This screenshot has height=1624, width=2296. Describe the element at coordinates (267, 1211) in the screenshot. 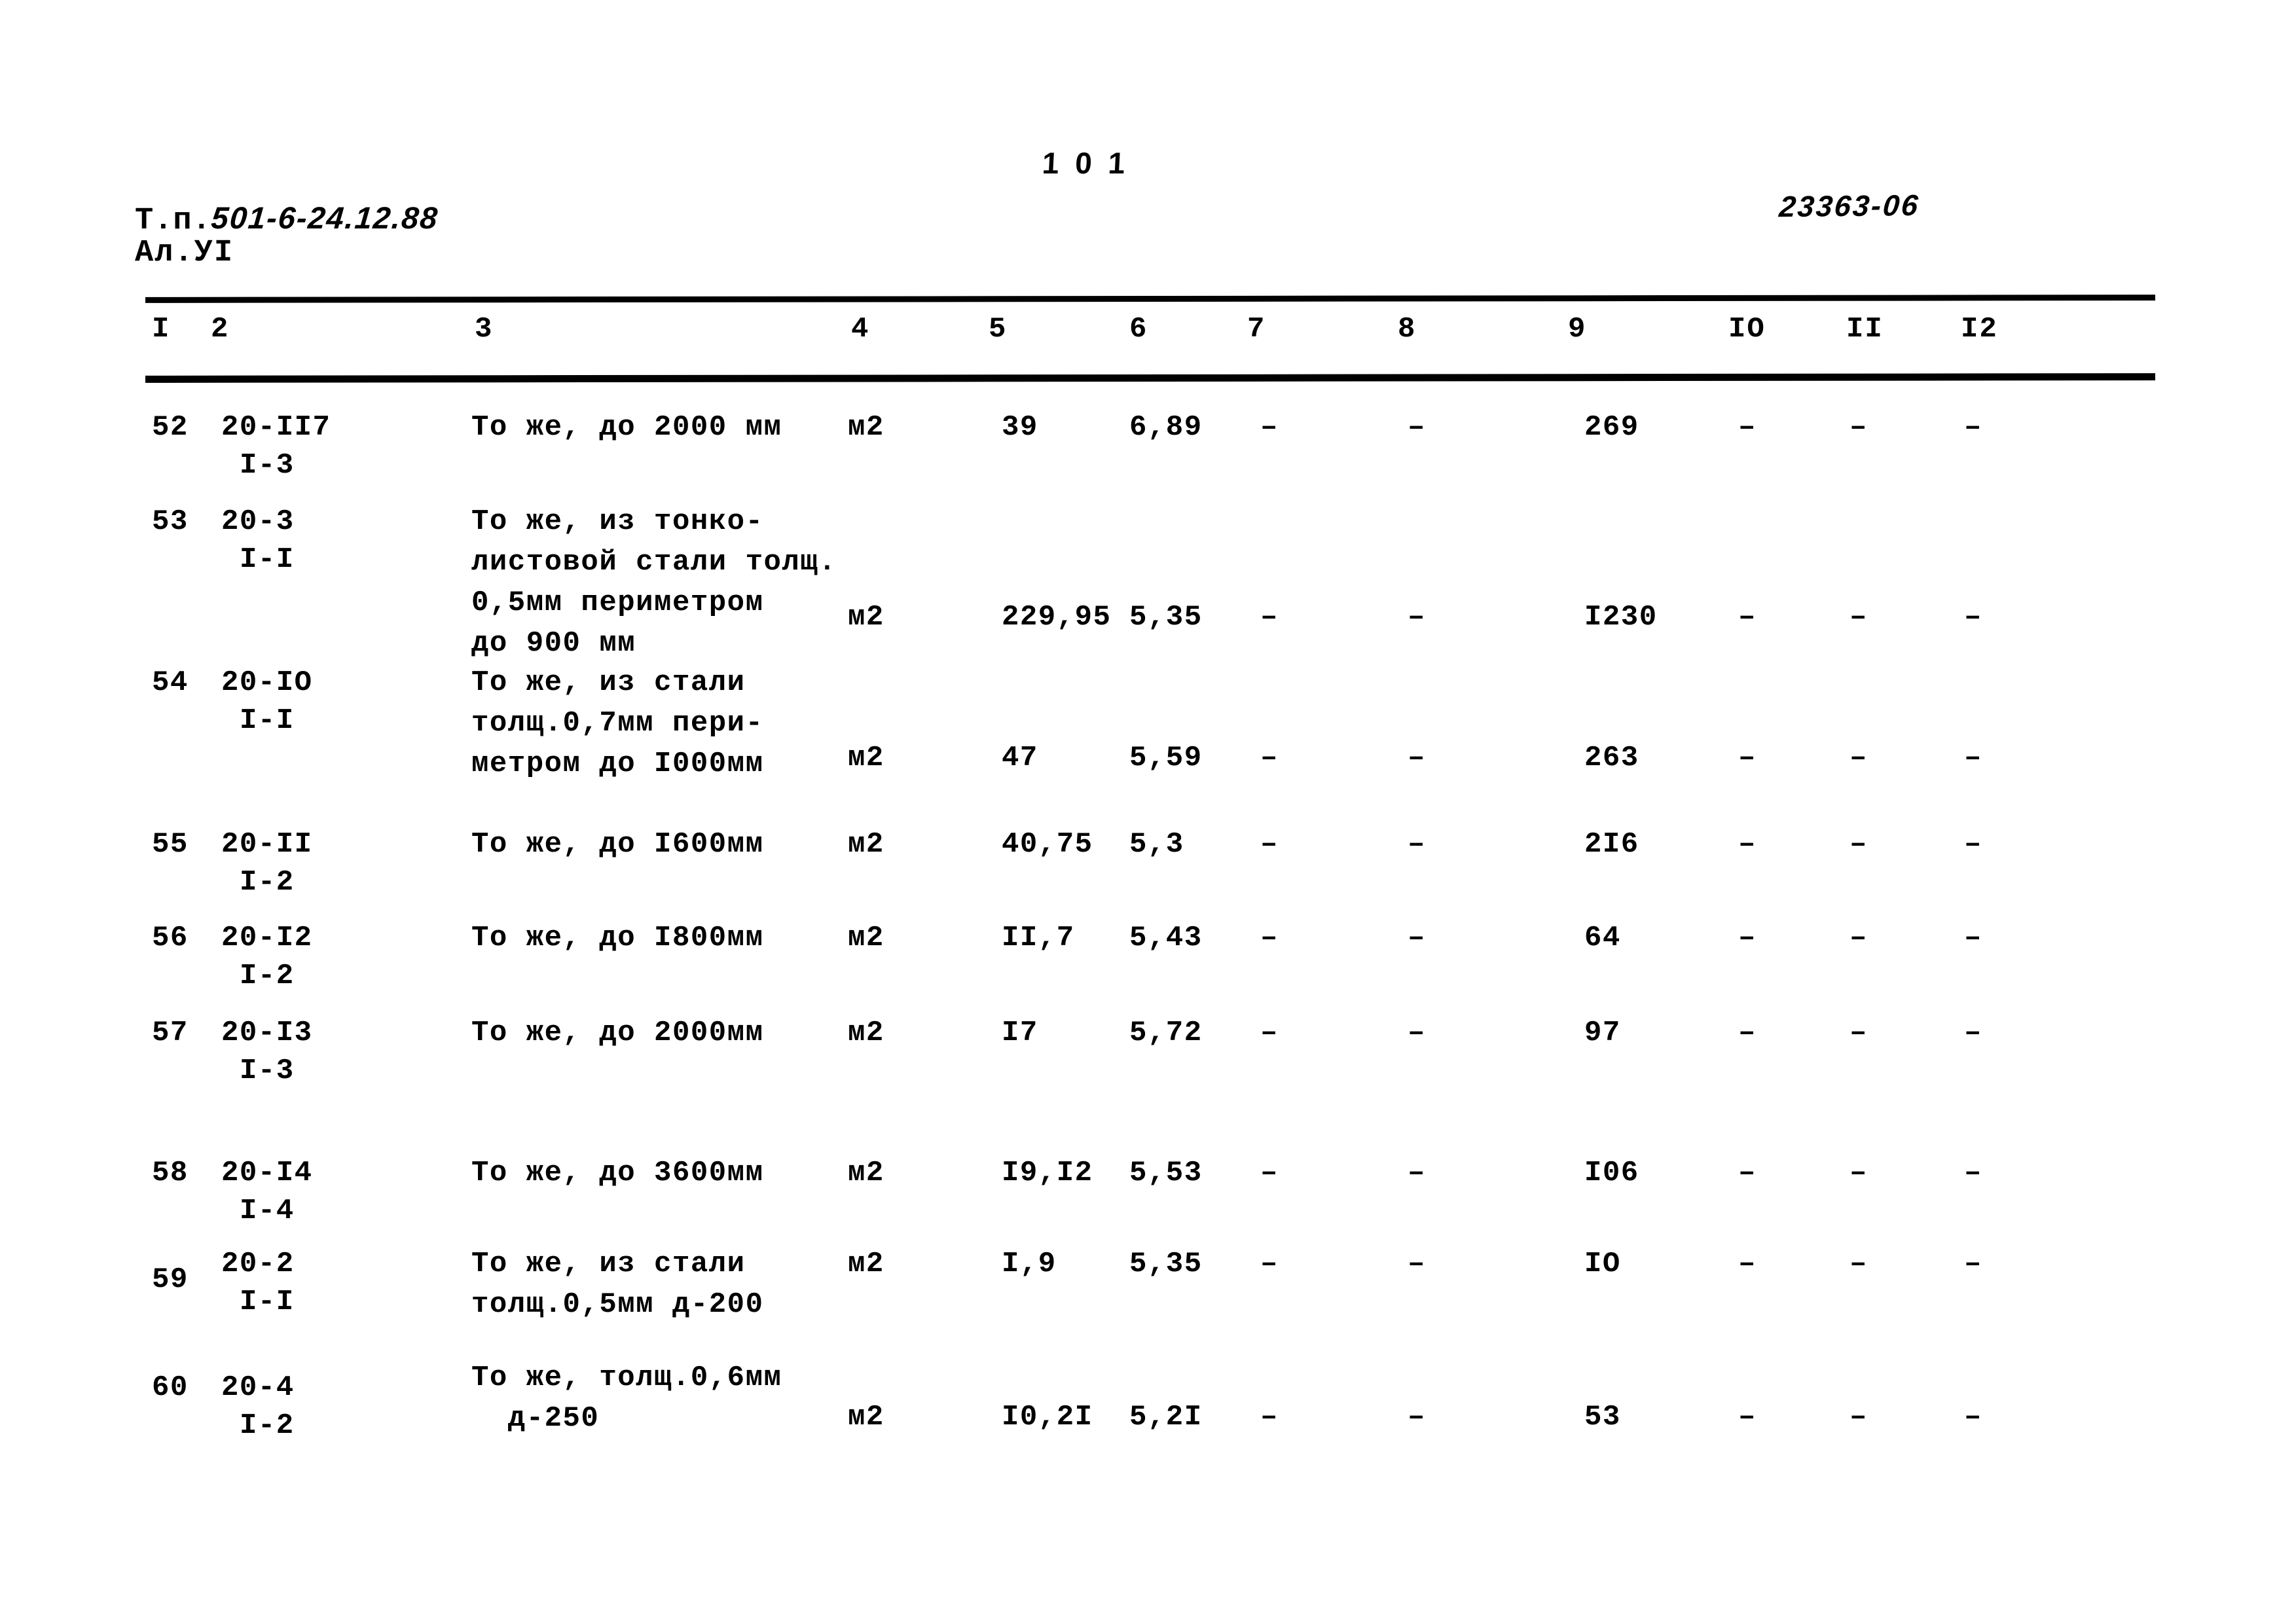

I see `row-subcode: I-4` at that location.